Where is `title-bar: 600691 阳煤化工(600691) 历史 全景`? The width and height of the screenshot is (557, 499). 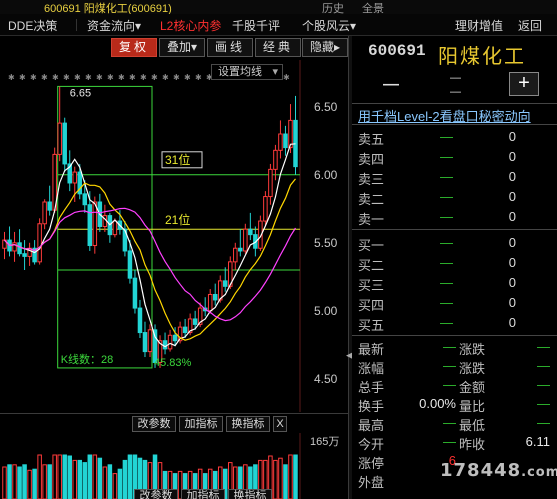
title-bar: 600691 阳煤化工(600691) 历史 全景 is located at coordinates (278, 7).